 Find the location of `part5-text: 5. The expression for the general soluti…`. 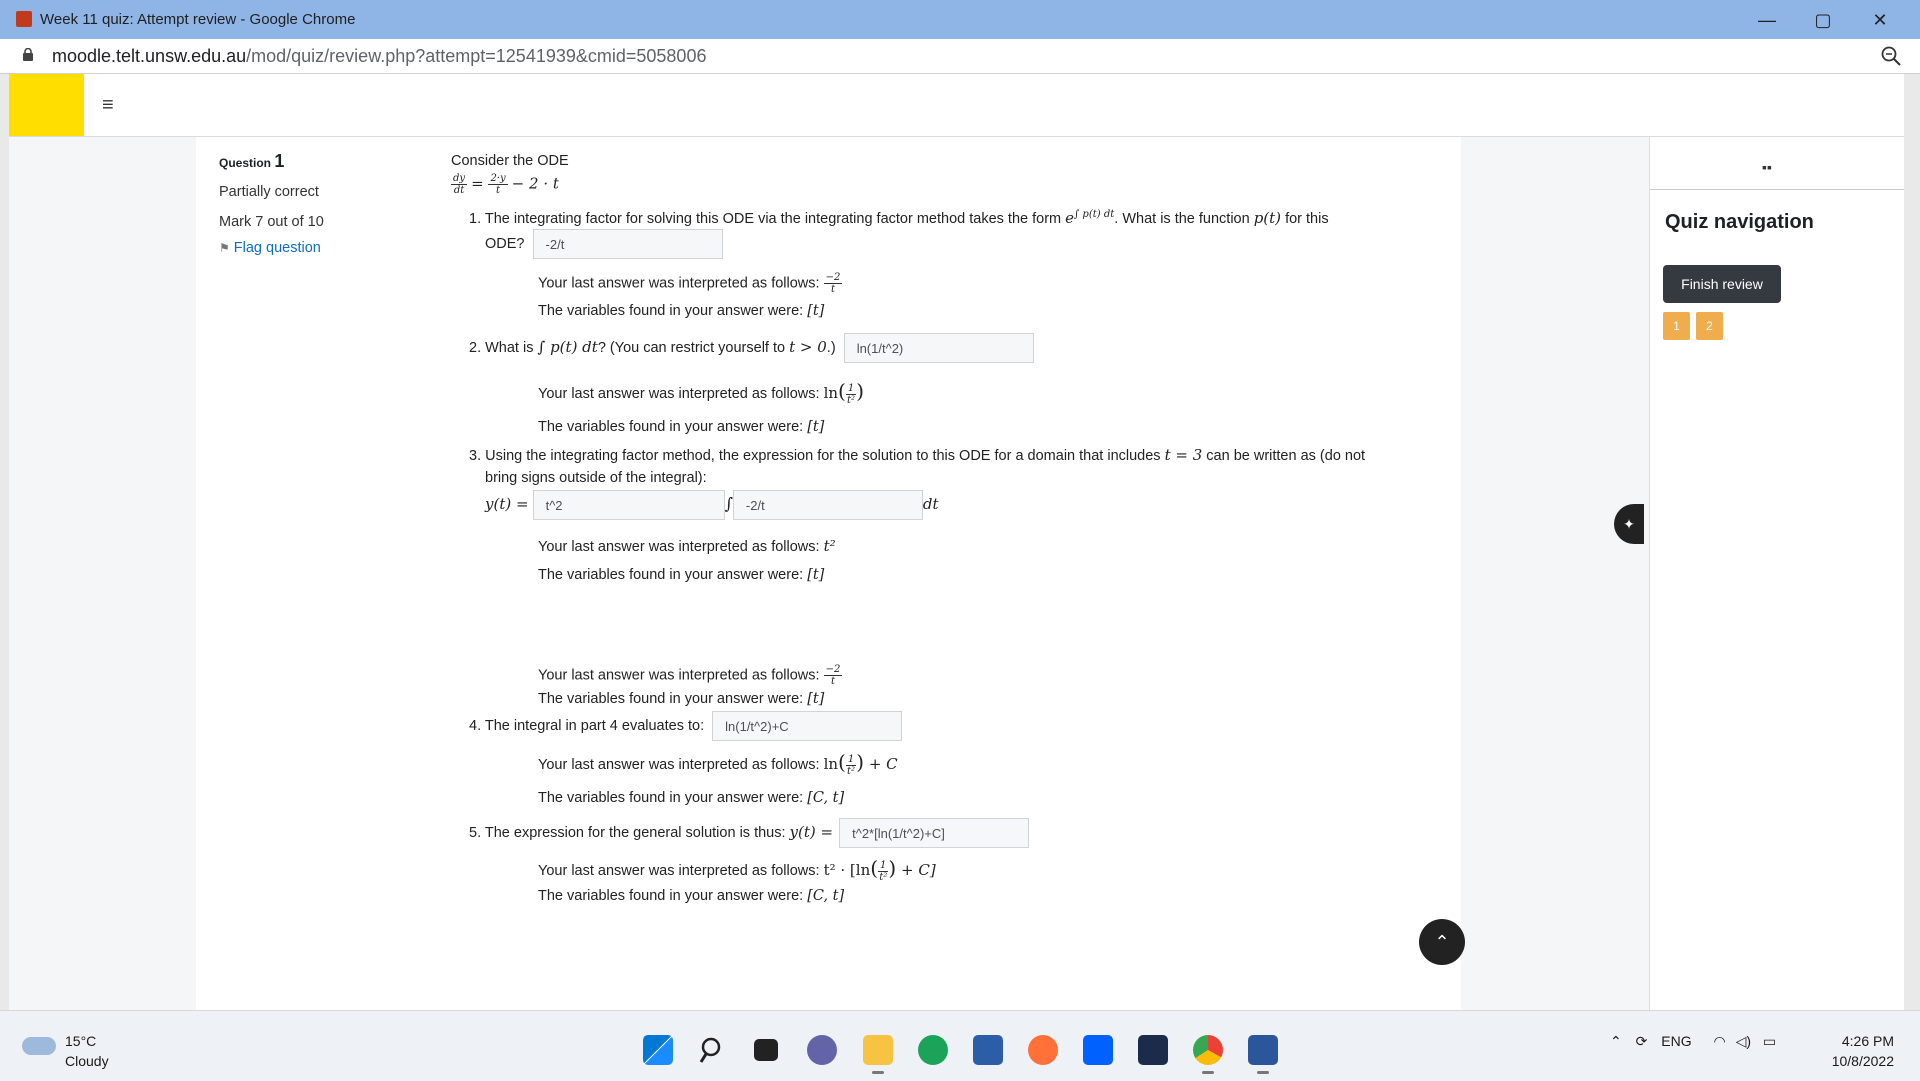

part5-text: 5. The expression for the general soluti… is located at coordinates (629, 832).